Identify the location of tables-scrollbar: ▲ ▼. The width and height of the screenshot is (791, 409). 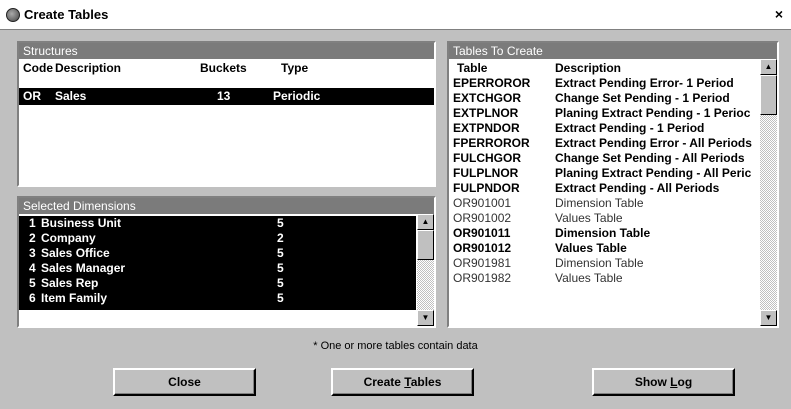
(768, 192).